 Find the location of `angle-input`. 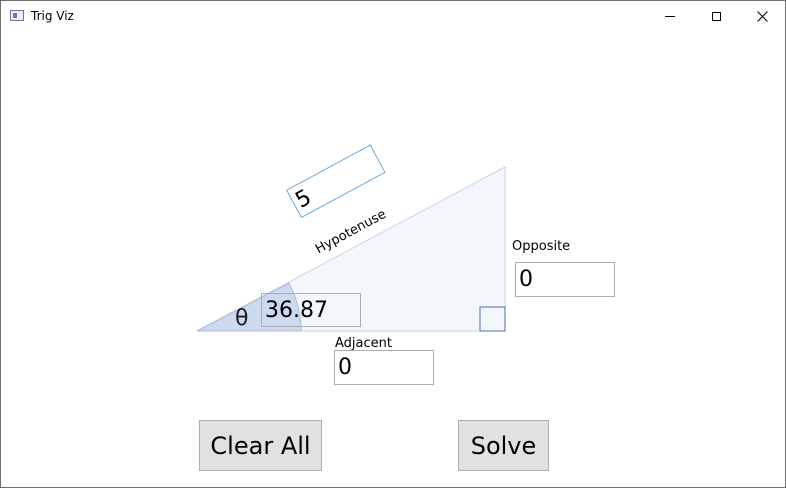

angle-input is located at coordinates (311, 310).